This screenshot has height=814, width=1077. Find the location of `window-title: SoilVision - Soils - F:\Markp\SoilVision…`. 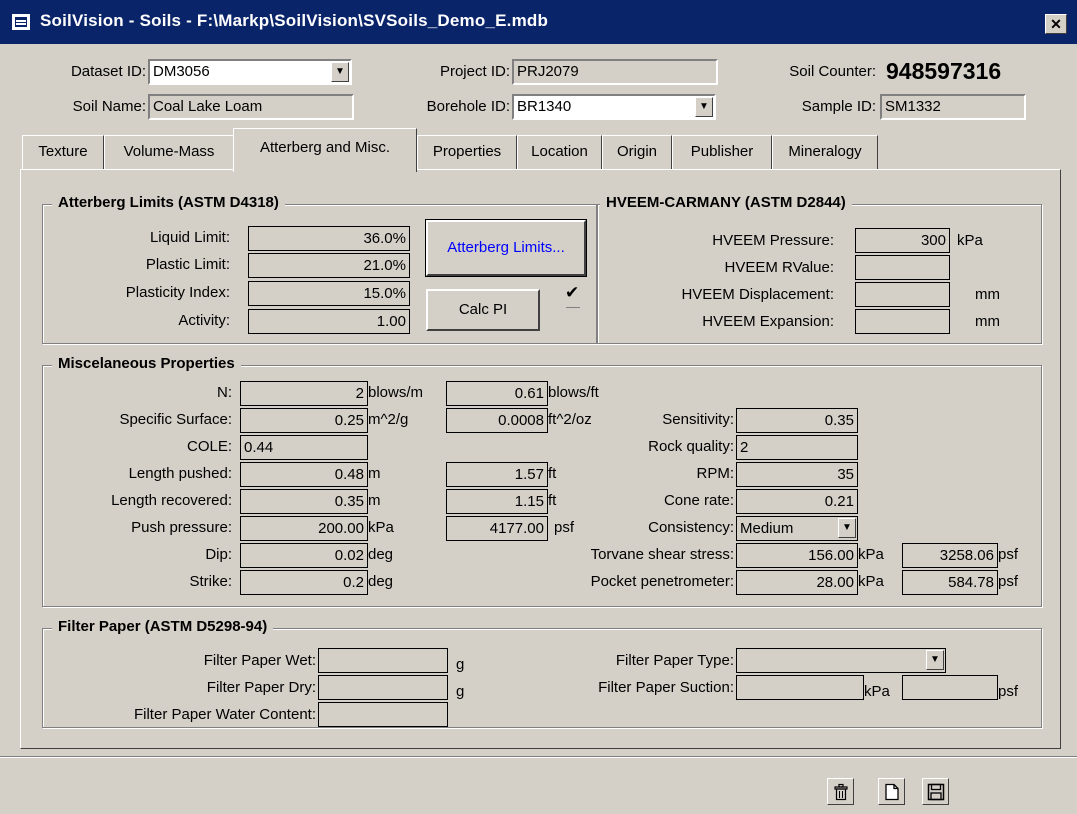

window-title: SoilVision - Soils - F:\Markp\SoilVision… is located at coordinates (294, 20).